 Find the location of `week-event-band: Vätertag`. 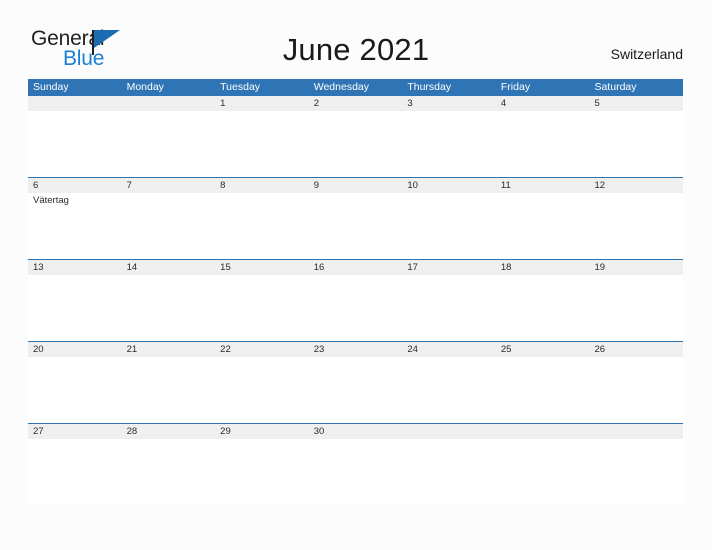

week-event-band: Vätertag is located at coordinates (355, 226).